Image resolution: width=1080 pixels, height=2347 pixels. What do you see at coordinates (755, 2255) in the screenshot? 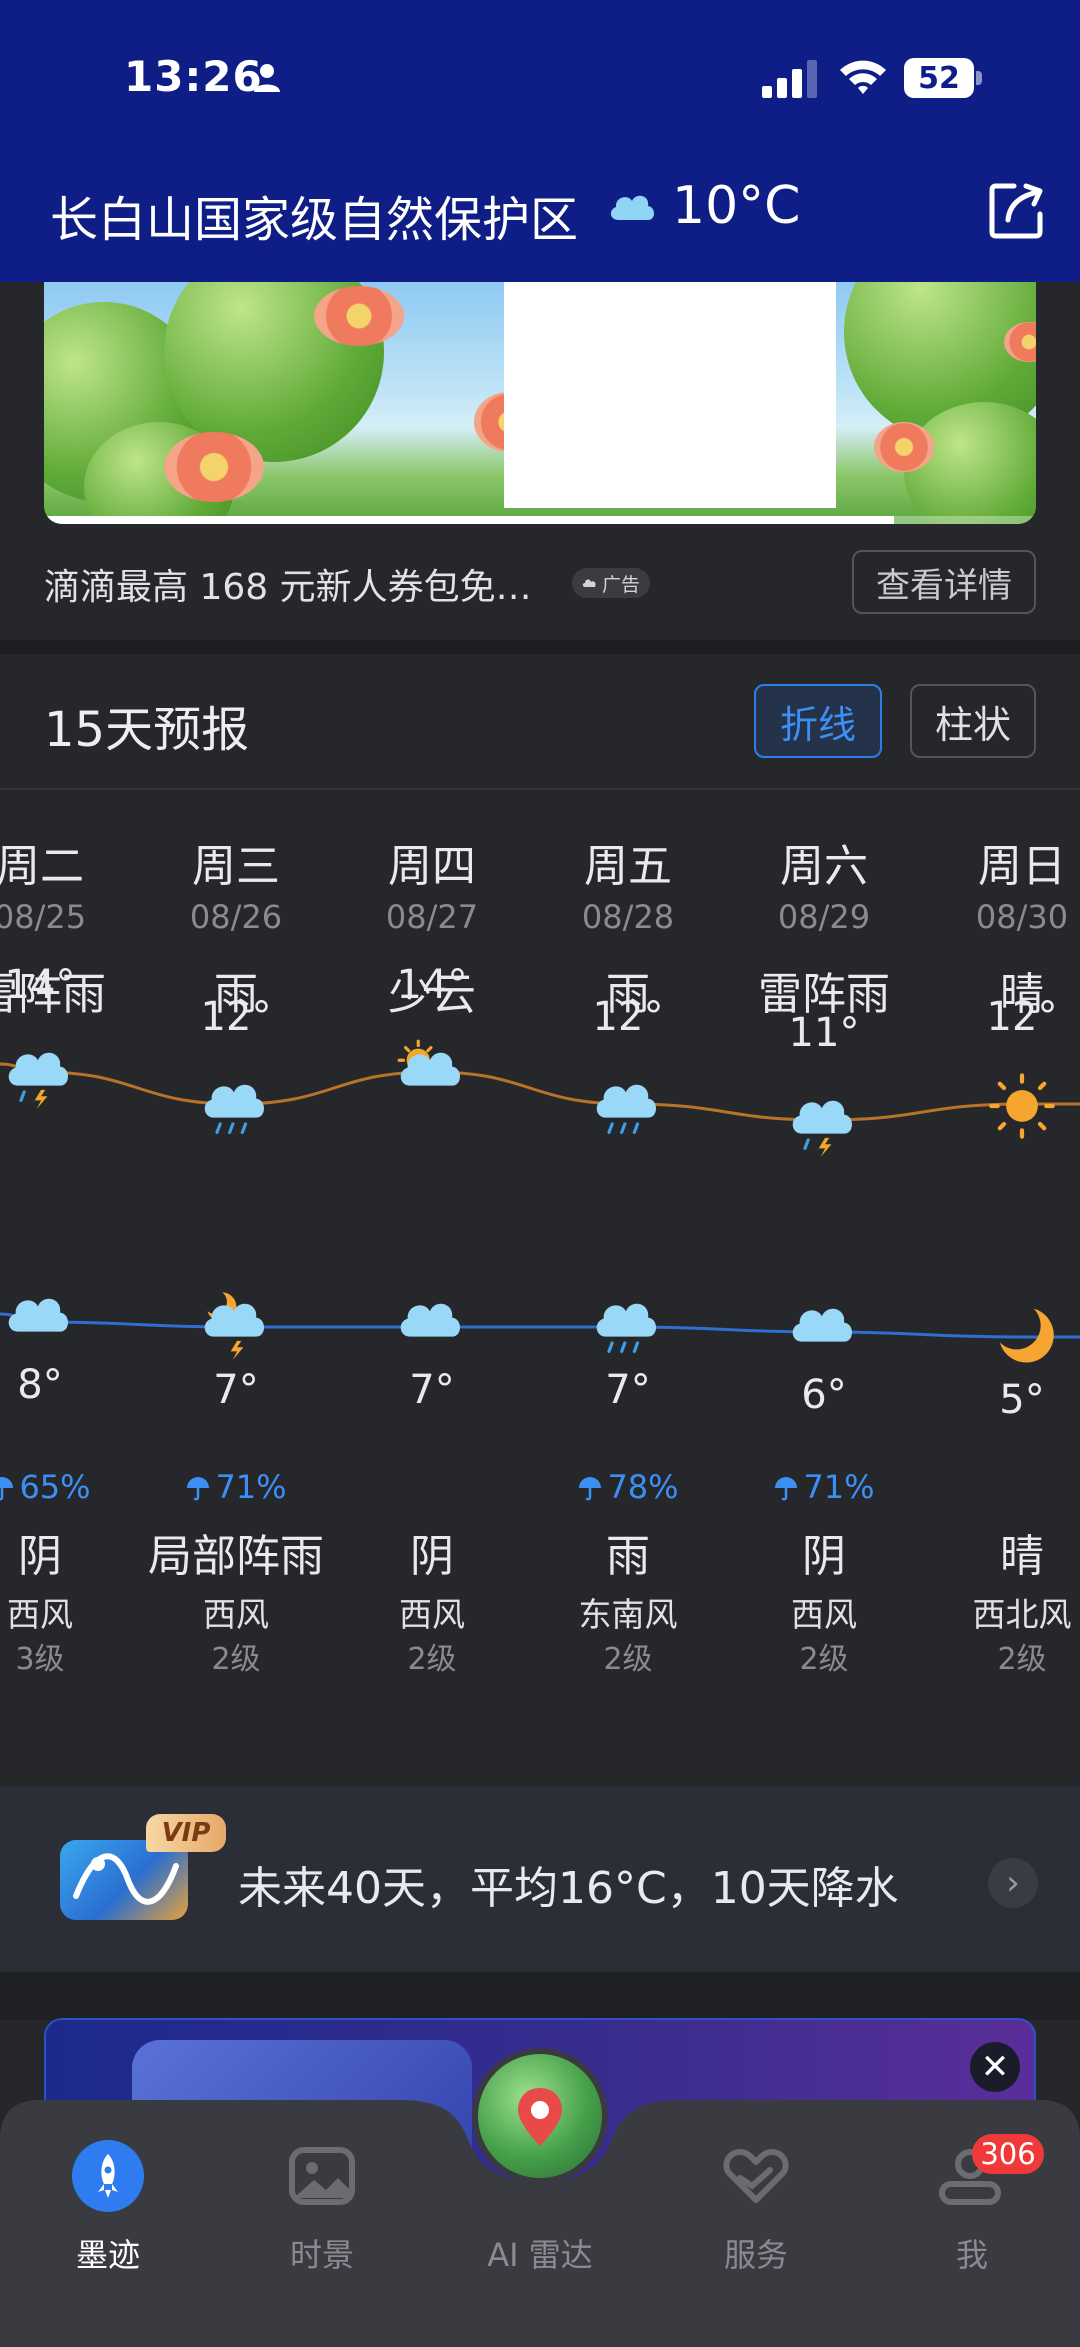
I see `tab-label: 服务` at bounding box center [755, 2255].